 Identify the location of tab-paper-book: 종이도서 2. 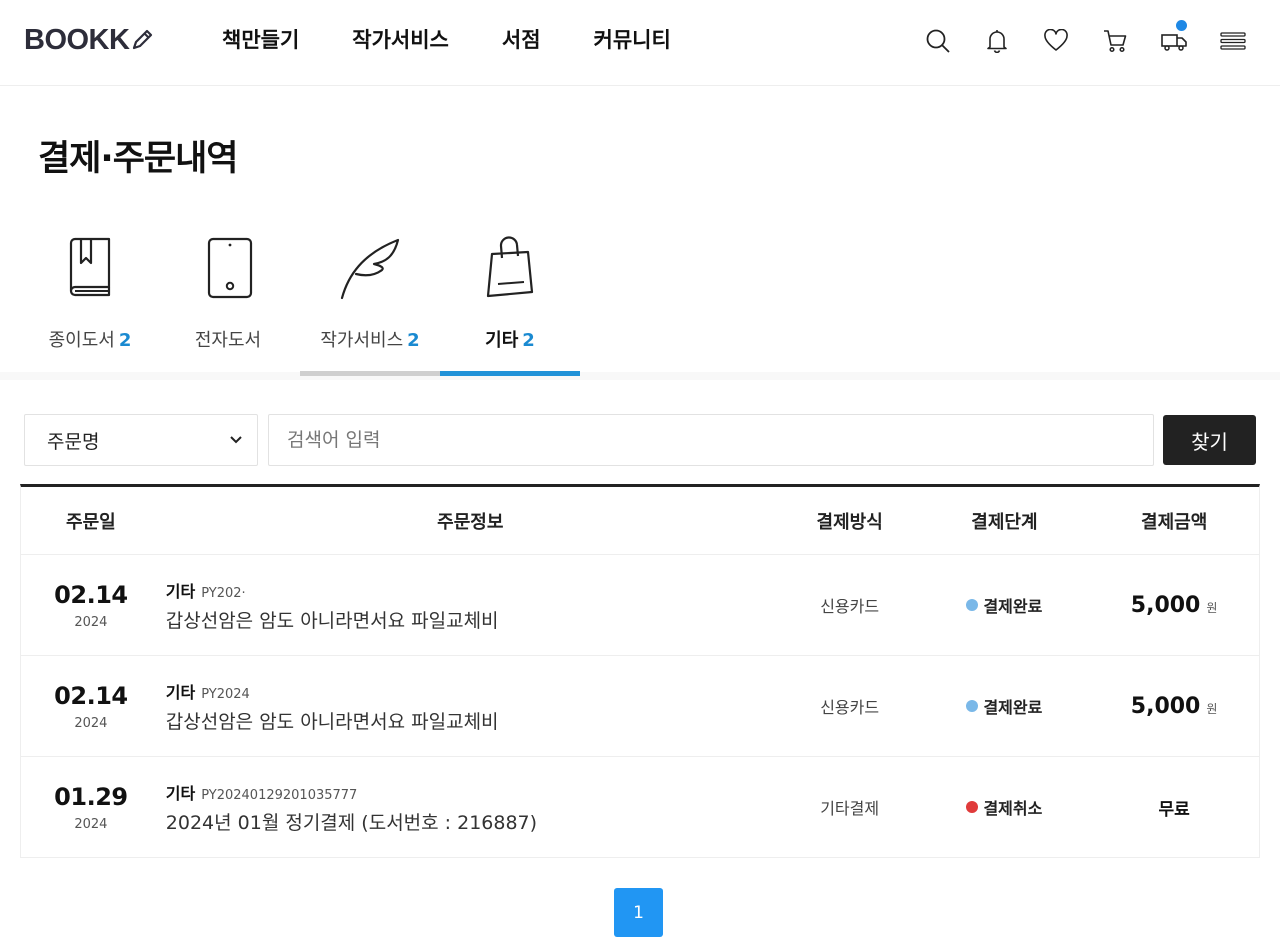
(90, 303).